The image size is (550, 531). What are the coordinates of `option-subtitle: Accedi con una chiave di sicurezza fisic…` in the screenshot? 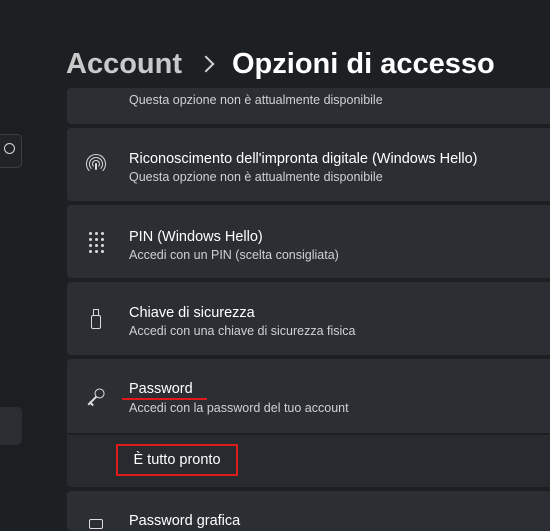 It's located at (242, 331).